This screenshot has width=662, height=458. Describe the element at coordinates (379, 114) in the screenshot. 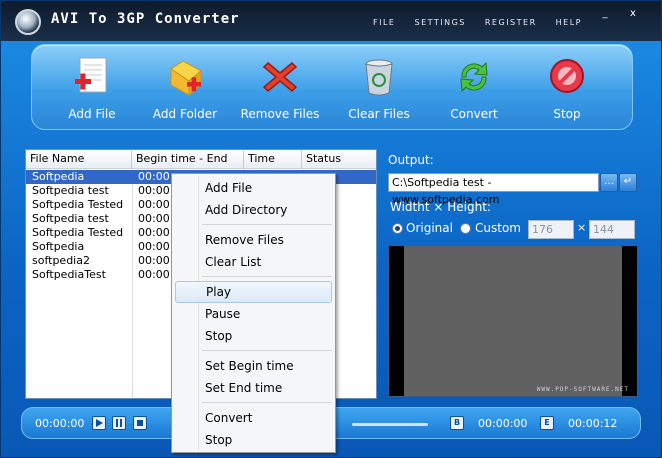

I see `clear-files-label: Clear Files` at that location.